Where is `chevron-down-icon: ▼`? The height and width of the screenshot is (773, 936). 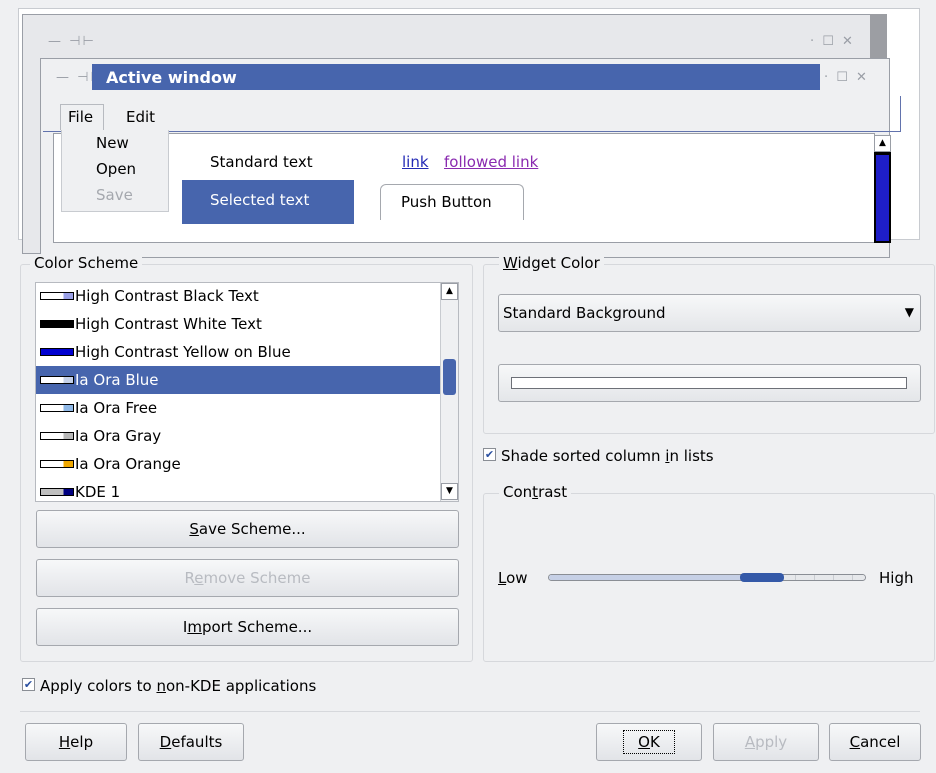
chevron-down-icon: ▼ is located at coordinates (909, 312).